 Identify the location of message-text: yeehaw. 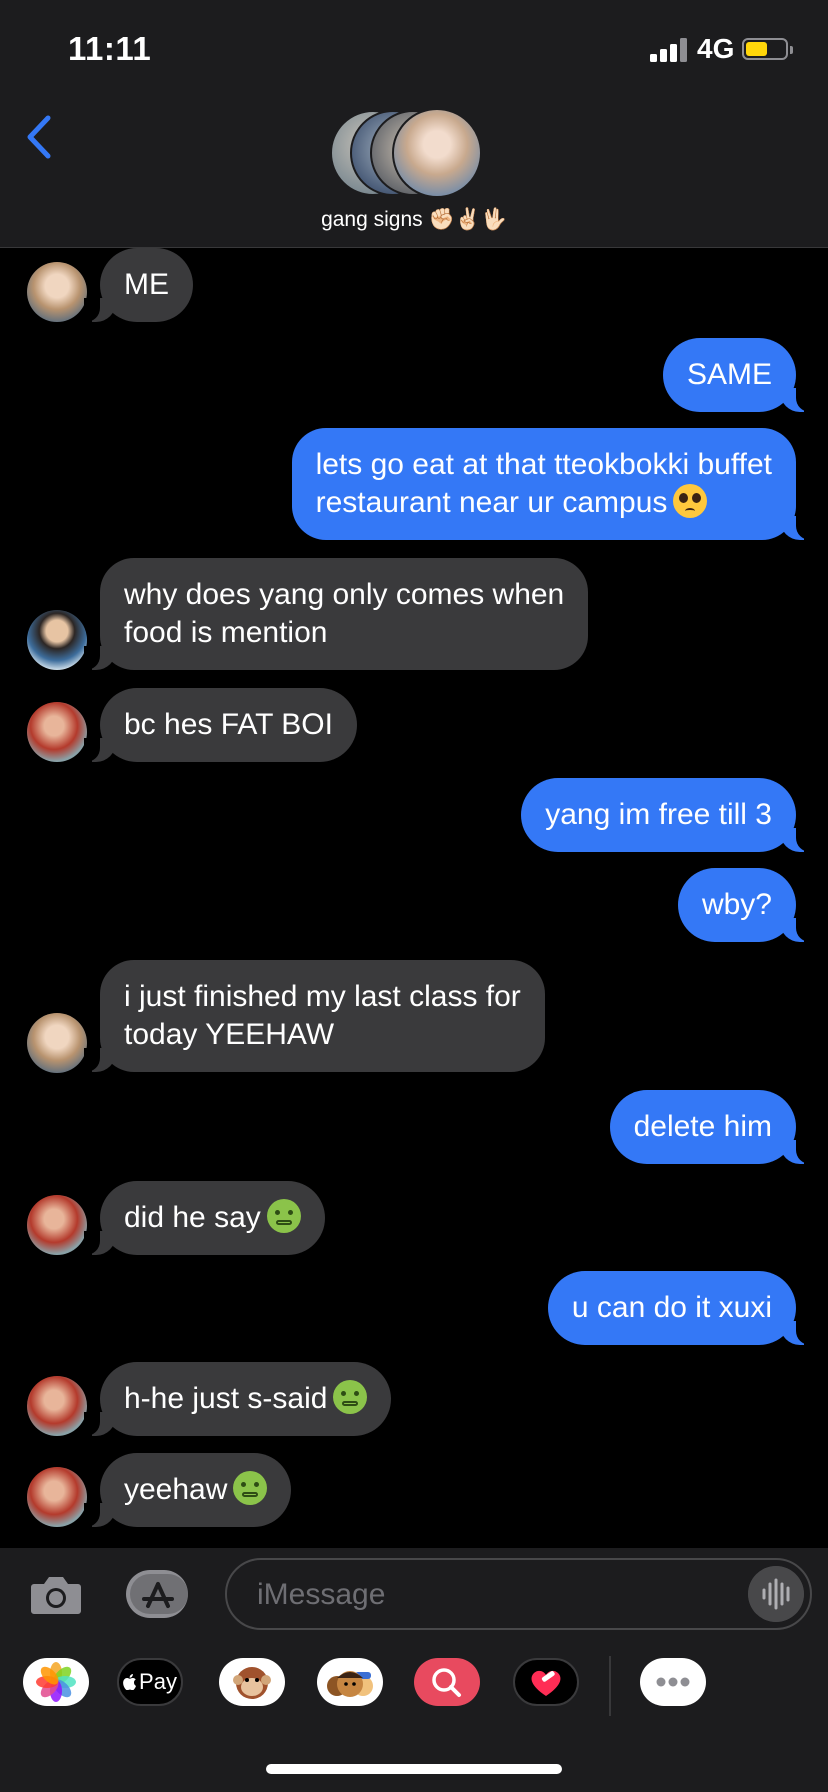
(176, 1489).